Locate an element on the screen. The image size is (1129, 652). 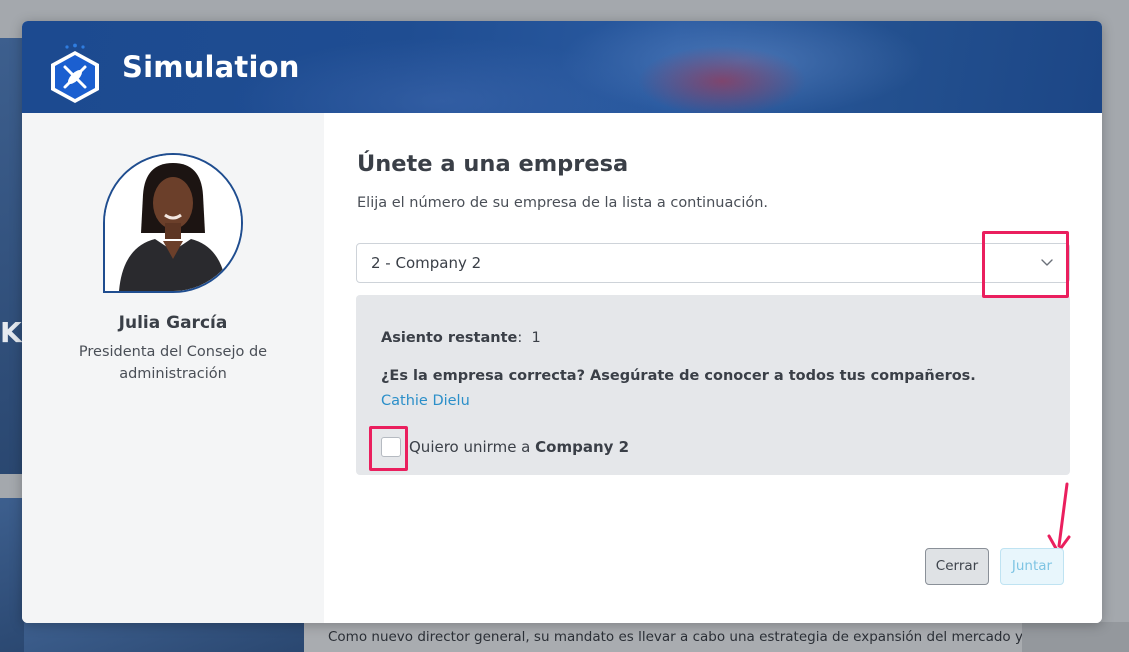
join-confirm-checkbox is located at coordinates (391, 447).